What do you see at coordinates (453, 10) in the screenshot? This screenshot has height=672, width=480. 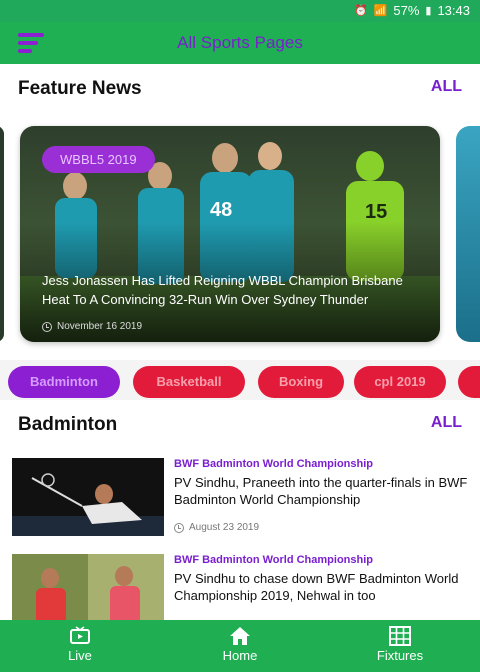 I see `clock-time: 13:43` at bounding box center [453, 10].